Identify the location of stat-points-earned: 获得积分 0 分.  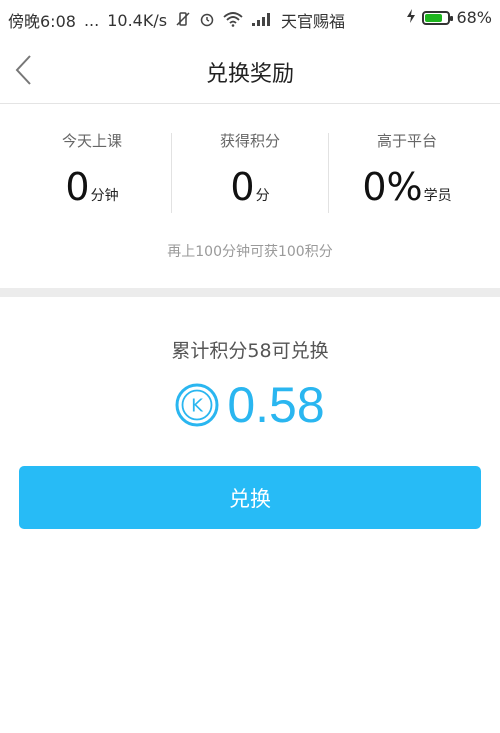
(250, 172).